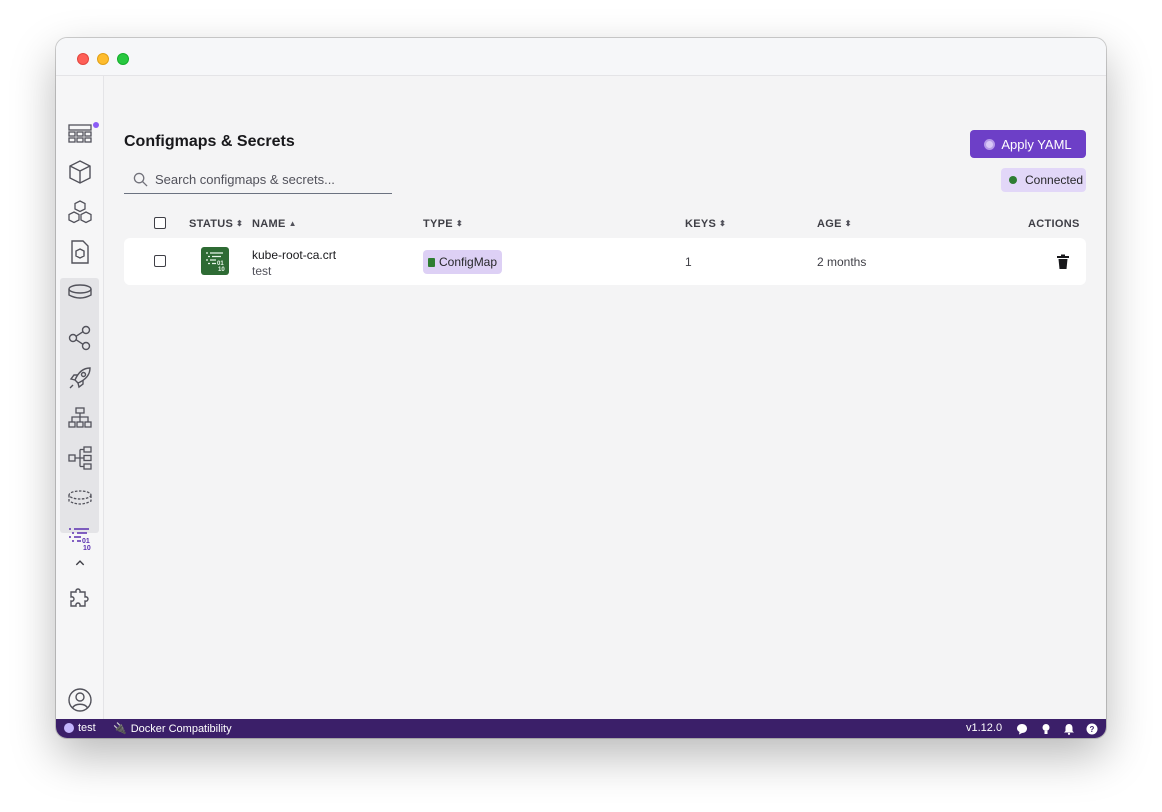 This screenshot has height=812, width=1162. I want to click on column-header-type: TYPE ⬍, so click(443, 224).